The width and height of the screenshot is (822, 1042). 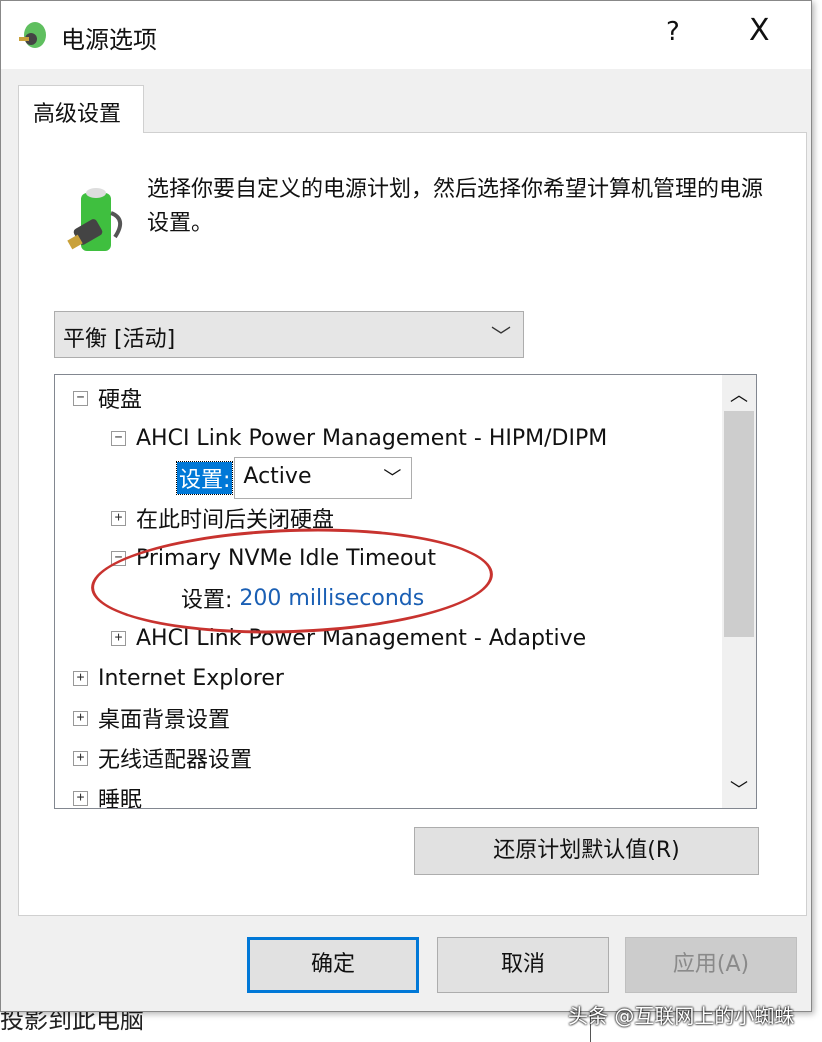 I want to click on tree-item-label: 睡眠, so click(x=120, y=798).